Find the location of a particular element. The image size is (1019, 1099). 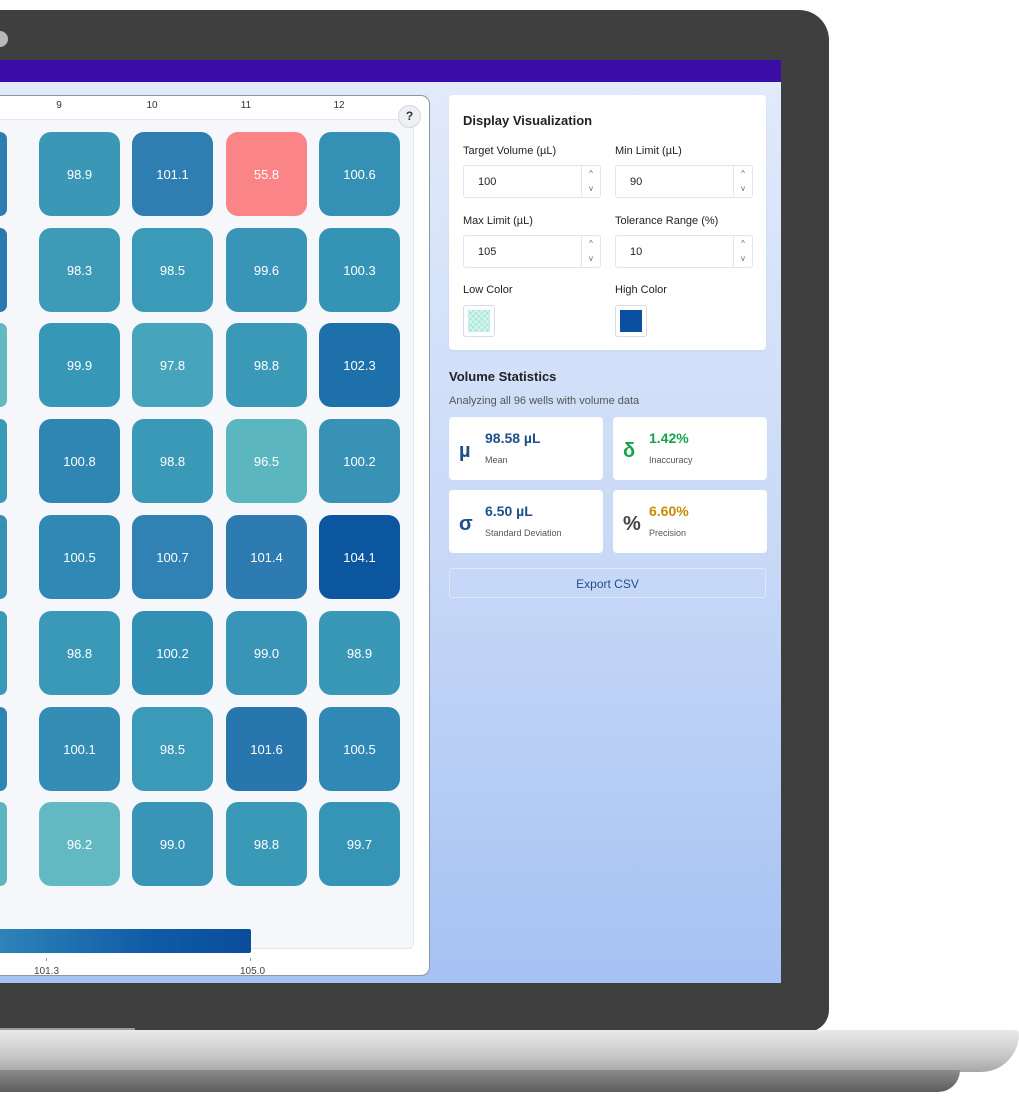

max-limit-input: 105 ^ v is located at coordinates (532, 251).